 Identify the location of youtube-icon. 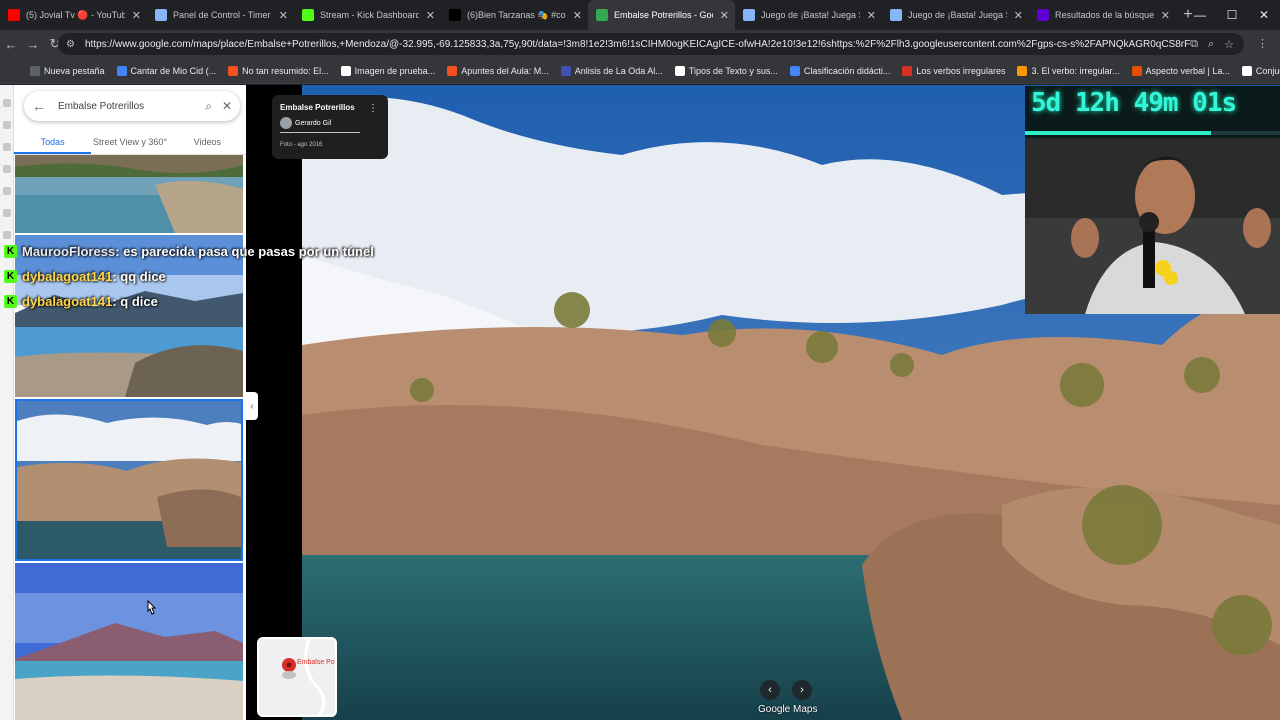
(14, 15).